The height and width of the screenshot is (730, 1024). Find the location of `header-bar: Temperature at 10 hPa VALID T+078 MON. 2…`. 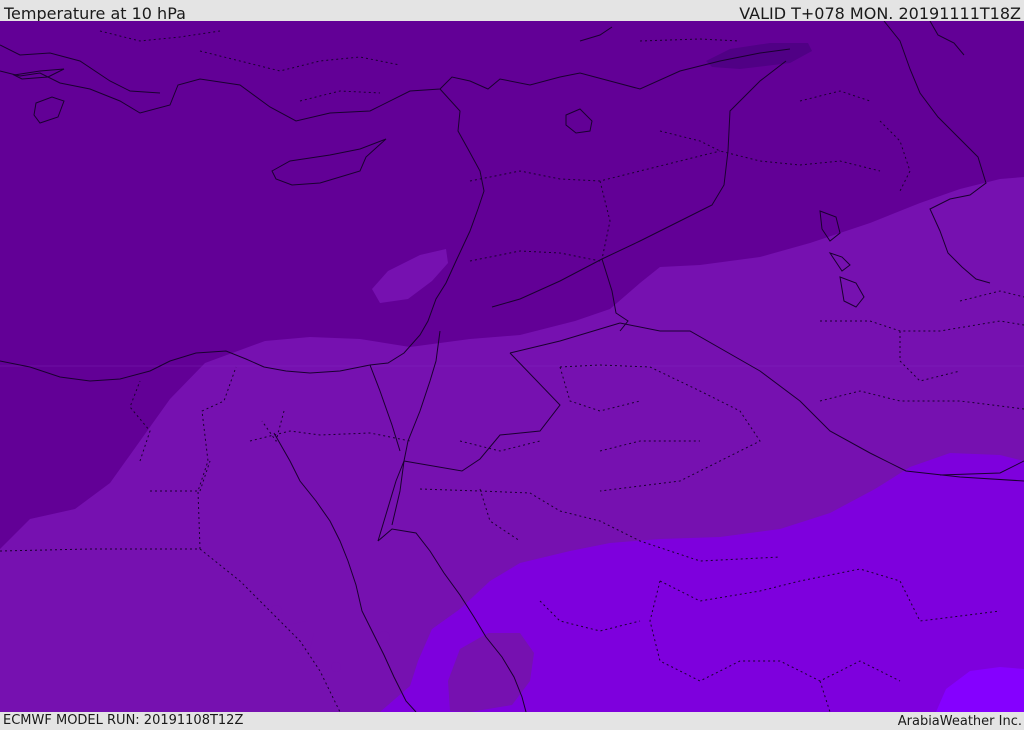

header-bar: Temperature at 10 hPa VALID T+078 MON. 2… is located at coordinates (512, 11).